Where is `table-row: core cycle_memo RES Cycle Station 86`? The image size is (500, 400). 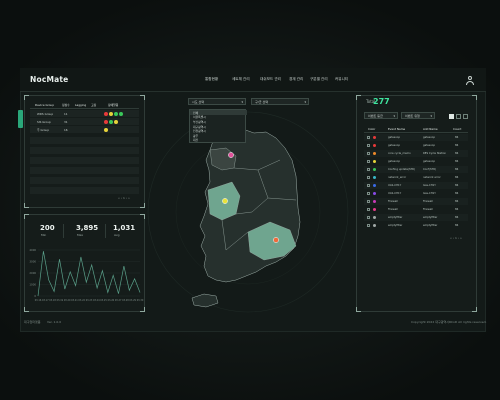
table-row: core cycle_memo RES Cycle Station 86 is located at coordinates (416, 153).